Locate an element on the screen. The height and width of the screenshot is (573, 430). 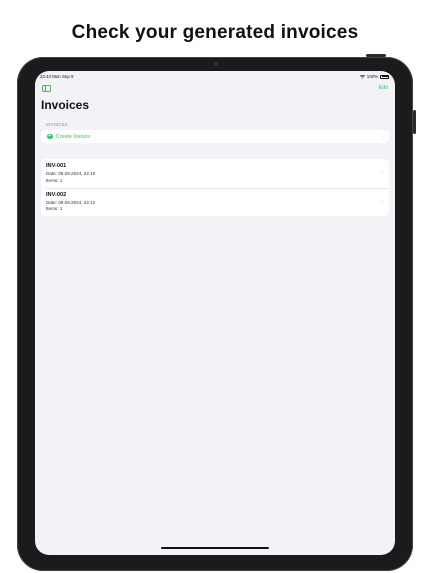
promo-headline: Check your generated invoices is located at coordinates (215, 32).